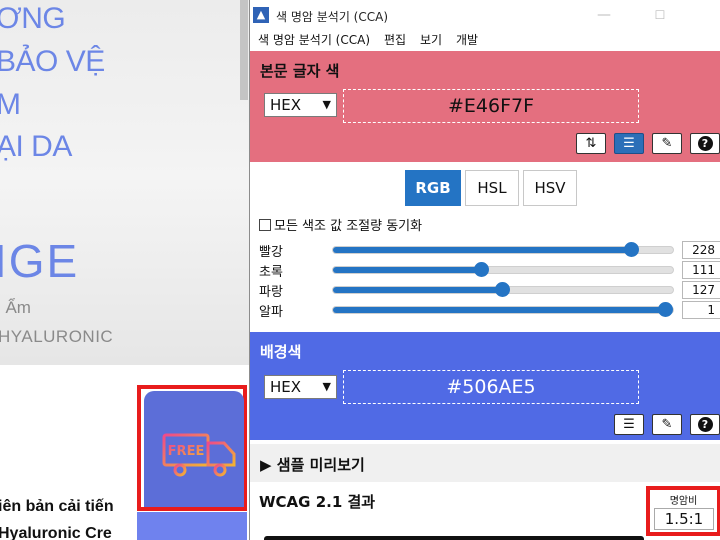 This screenshot has height=540, width=720. Describe the element at coordinates (36, 146) in the screenshot. I see `hero-line: ẠI DA` at that location.